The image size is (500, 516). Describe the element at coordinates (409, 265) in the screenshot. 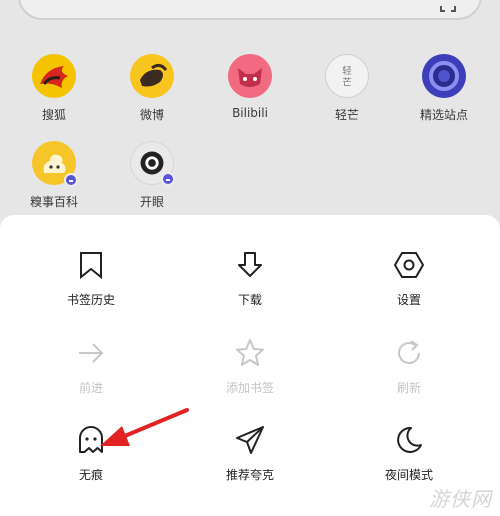

I see `settings-hexagon-icon` at that location.